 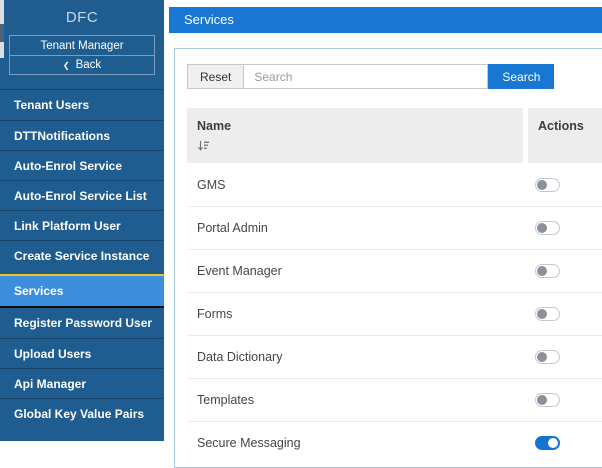 What do you see at coordinates (68, 165) in the screenshot?
I see `sidebar-item-label: Auto-Enrol Service` at bounding box center [68, 165].